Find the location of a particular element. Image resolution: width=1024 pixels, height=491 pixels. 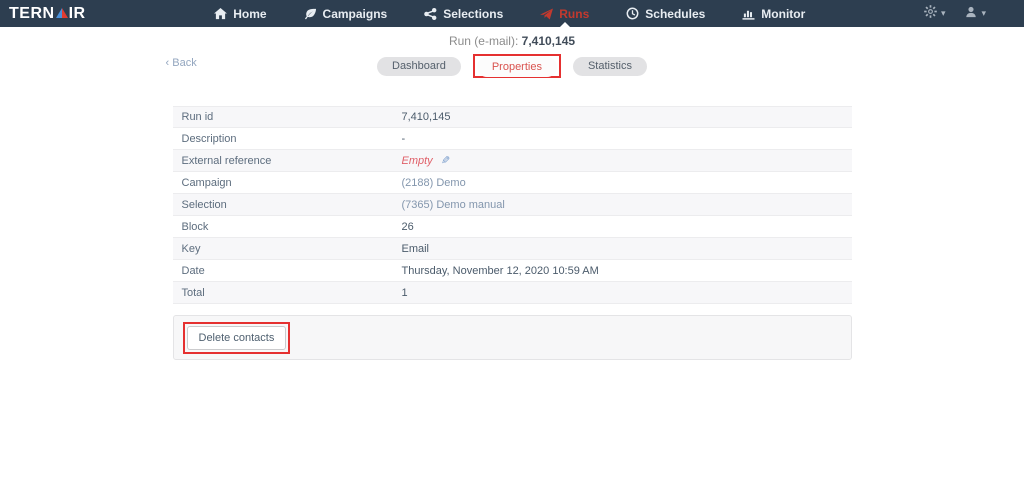

tab-statistics: Statistics is located at coordinates (609, 66).